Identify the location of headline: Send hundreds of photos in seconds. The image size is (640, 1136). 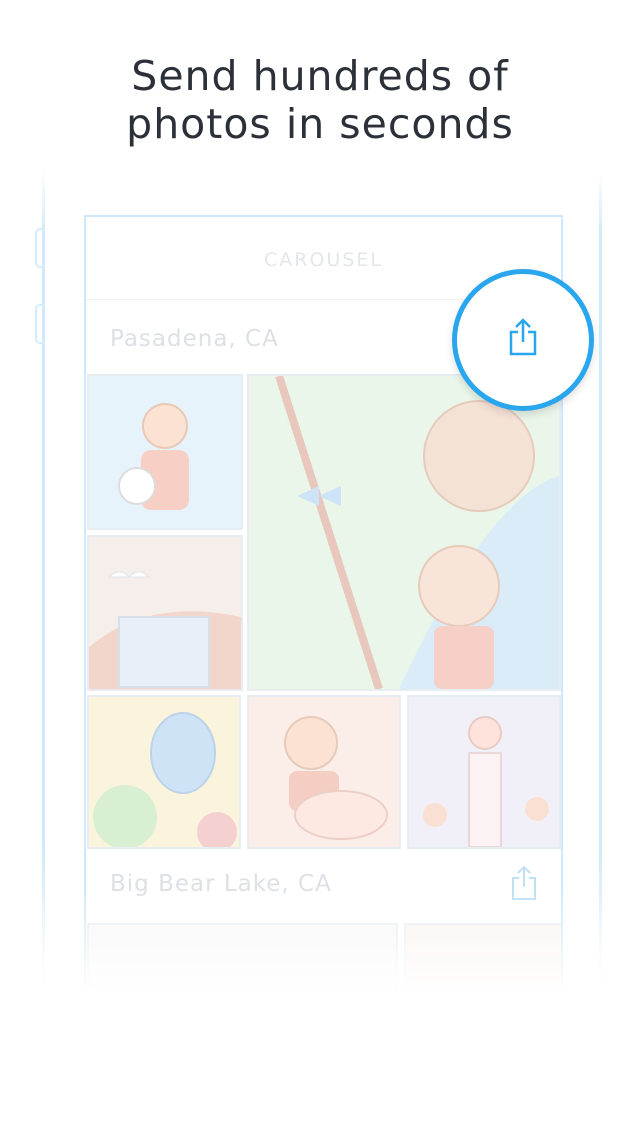
(320, 100).